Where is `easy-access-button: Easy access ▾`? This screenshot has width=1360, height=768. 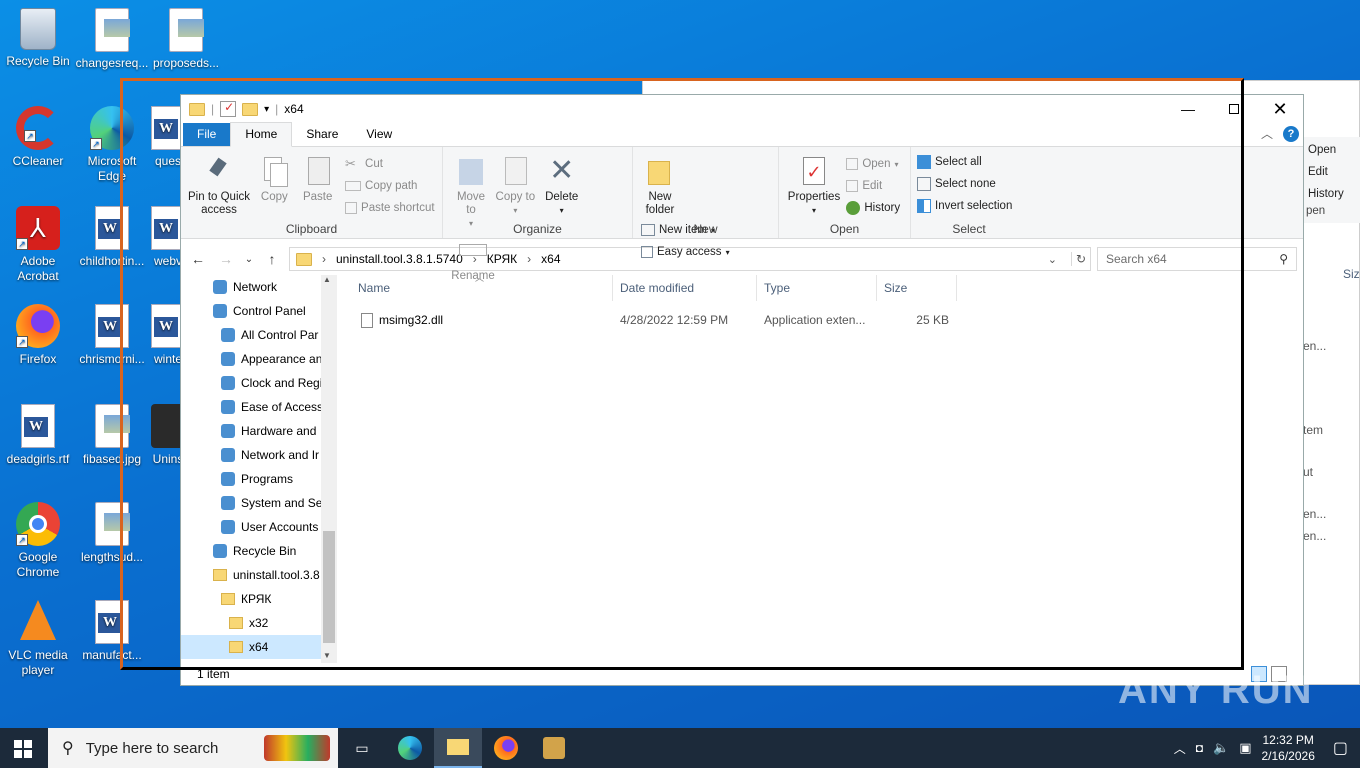 easy-access-button: Easy access ▾ is located at coordinates (685, 252).